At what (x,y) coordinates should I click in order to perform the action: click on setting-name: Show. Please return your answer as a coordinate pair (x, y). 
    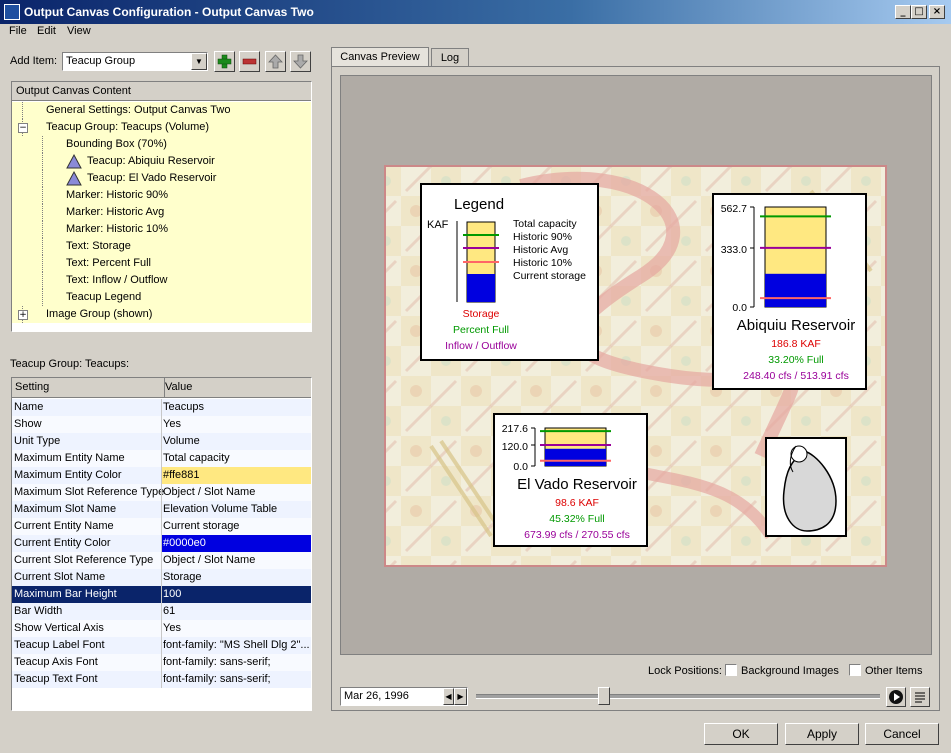
    Looking at the image, I should click on (28, 424).